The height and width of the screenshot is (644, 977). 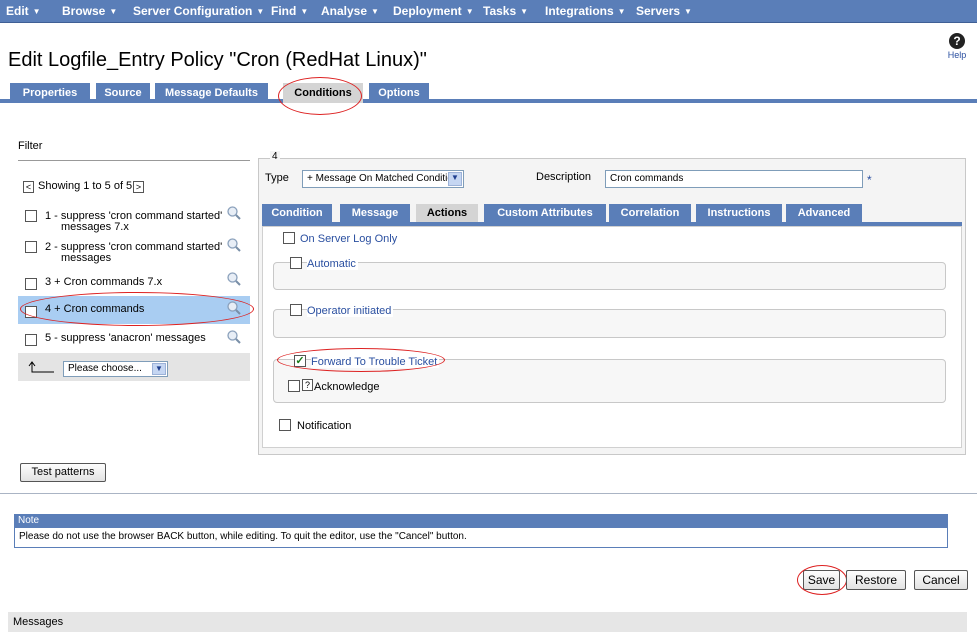 I want to click on arrow-up-corner-icon, so click(x=41, y=367).